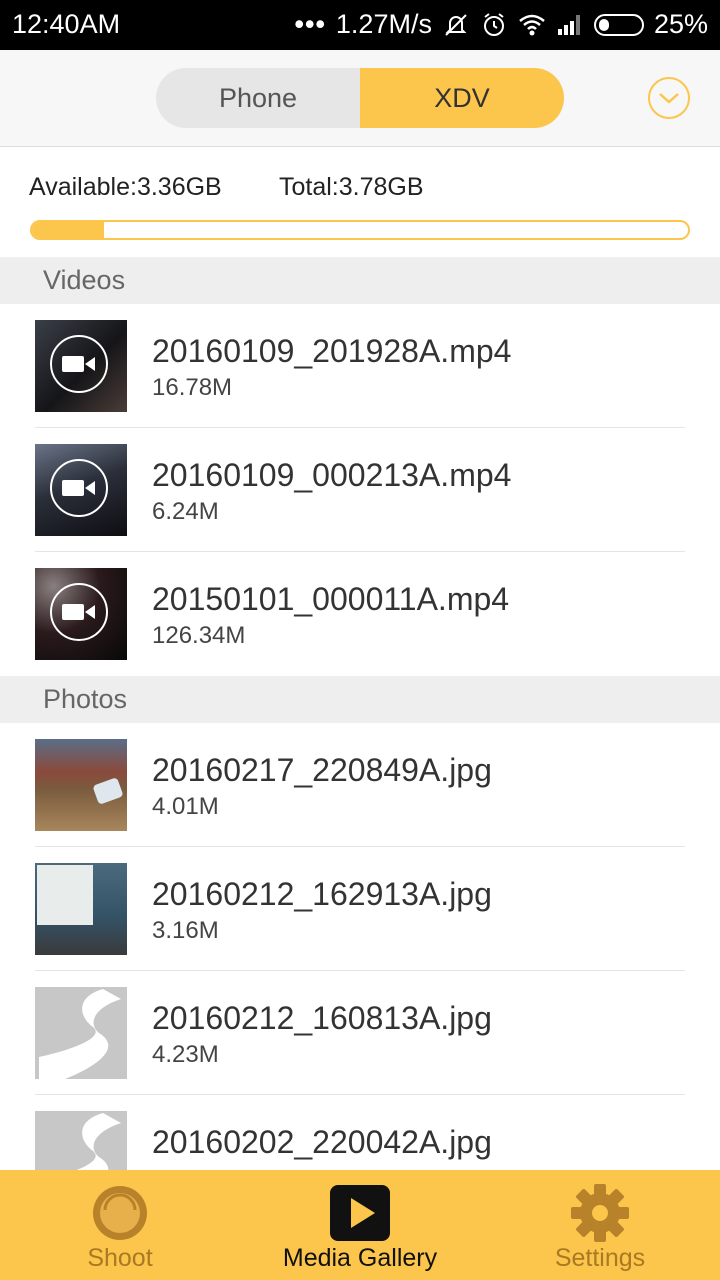 The image size is (720, 1280). What do you see at coordinates (66, 24) in the screenshot?
I see `status-time: 12:40AM` at bounding box center [66, 24].